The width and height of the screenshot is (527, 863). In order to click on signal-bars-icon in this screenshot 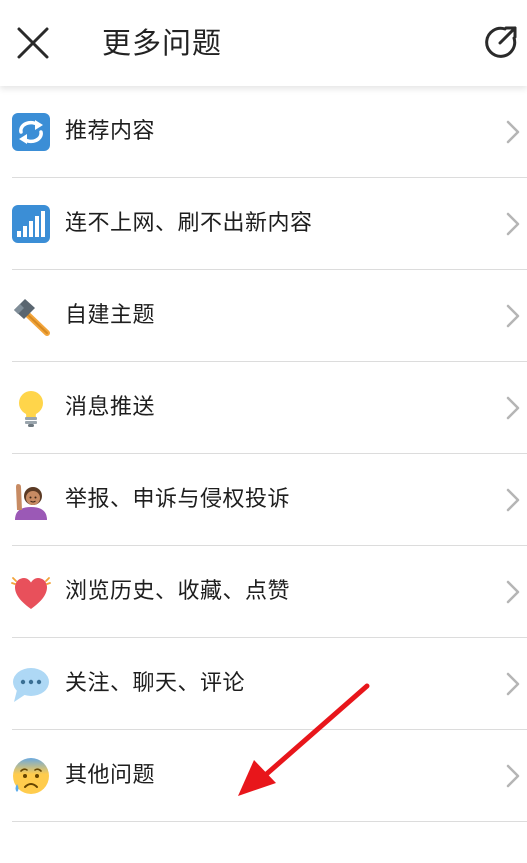, I will do `click(31, 224)`.